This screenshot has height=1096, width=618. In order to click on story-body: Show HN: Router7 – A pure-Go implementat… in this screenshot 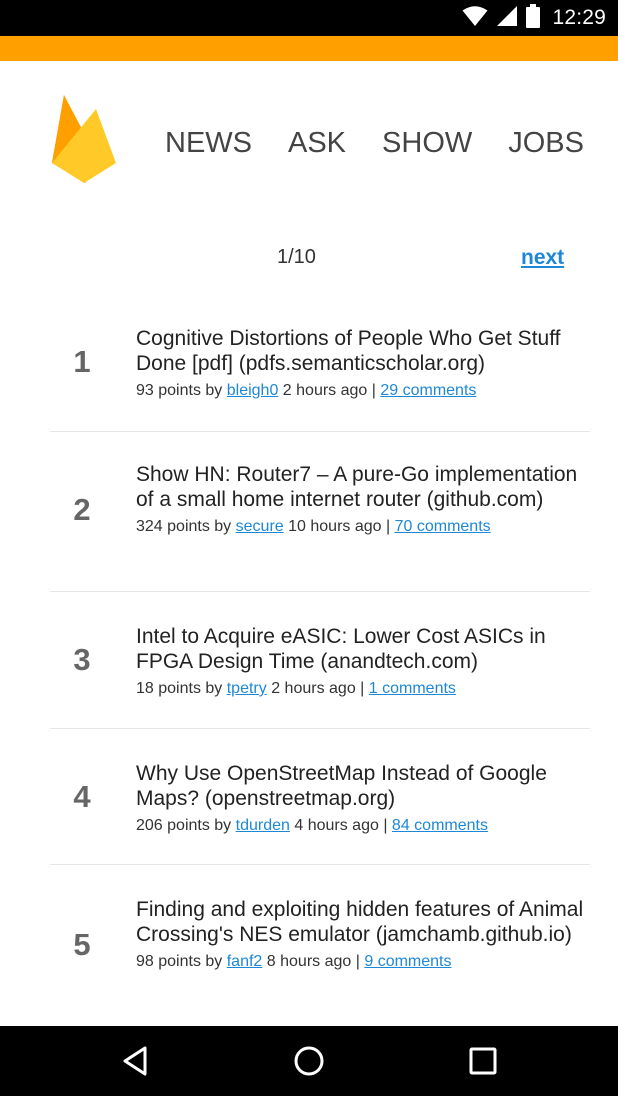, I will do `click(363, 499)`.